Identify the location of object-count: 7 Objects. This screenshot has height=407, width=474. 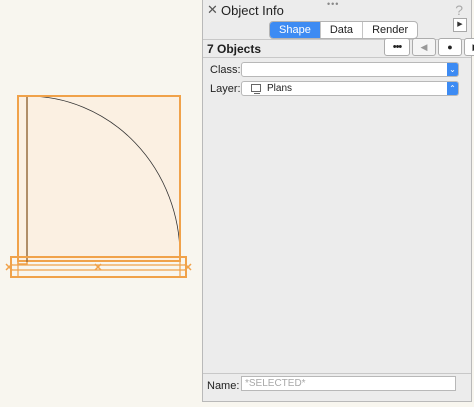
(234, 49).